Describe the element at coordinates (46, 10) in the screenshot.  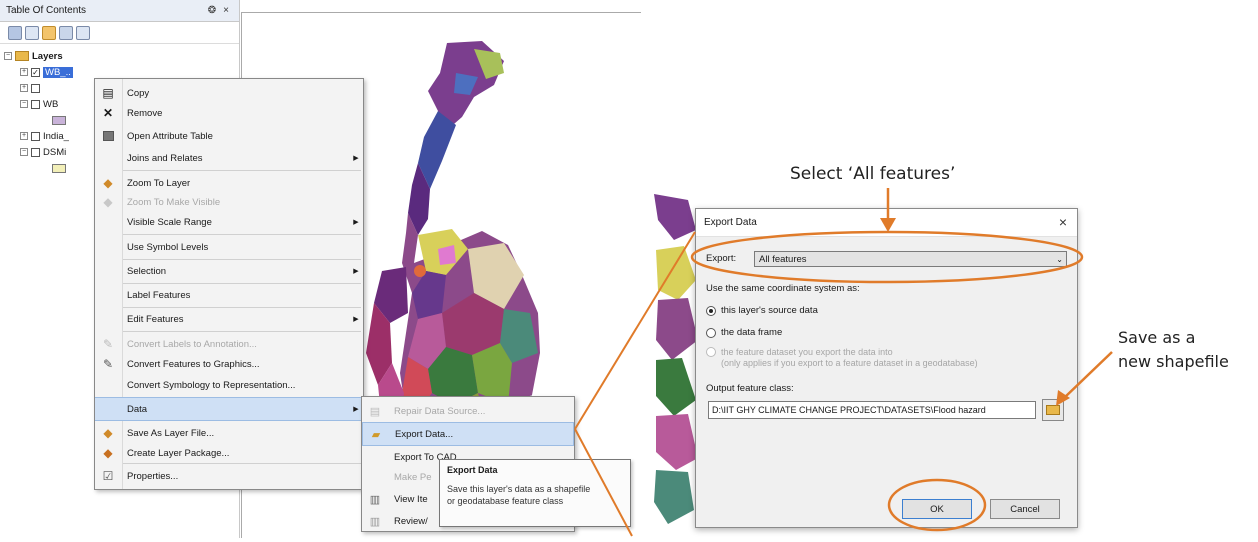
I see `toc-title: Table Of Contents` at that location.